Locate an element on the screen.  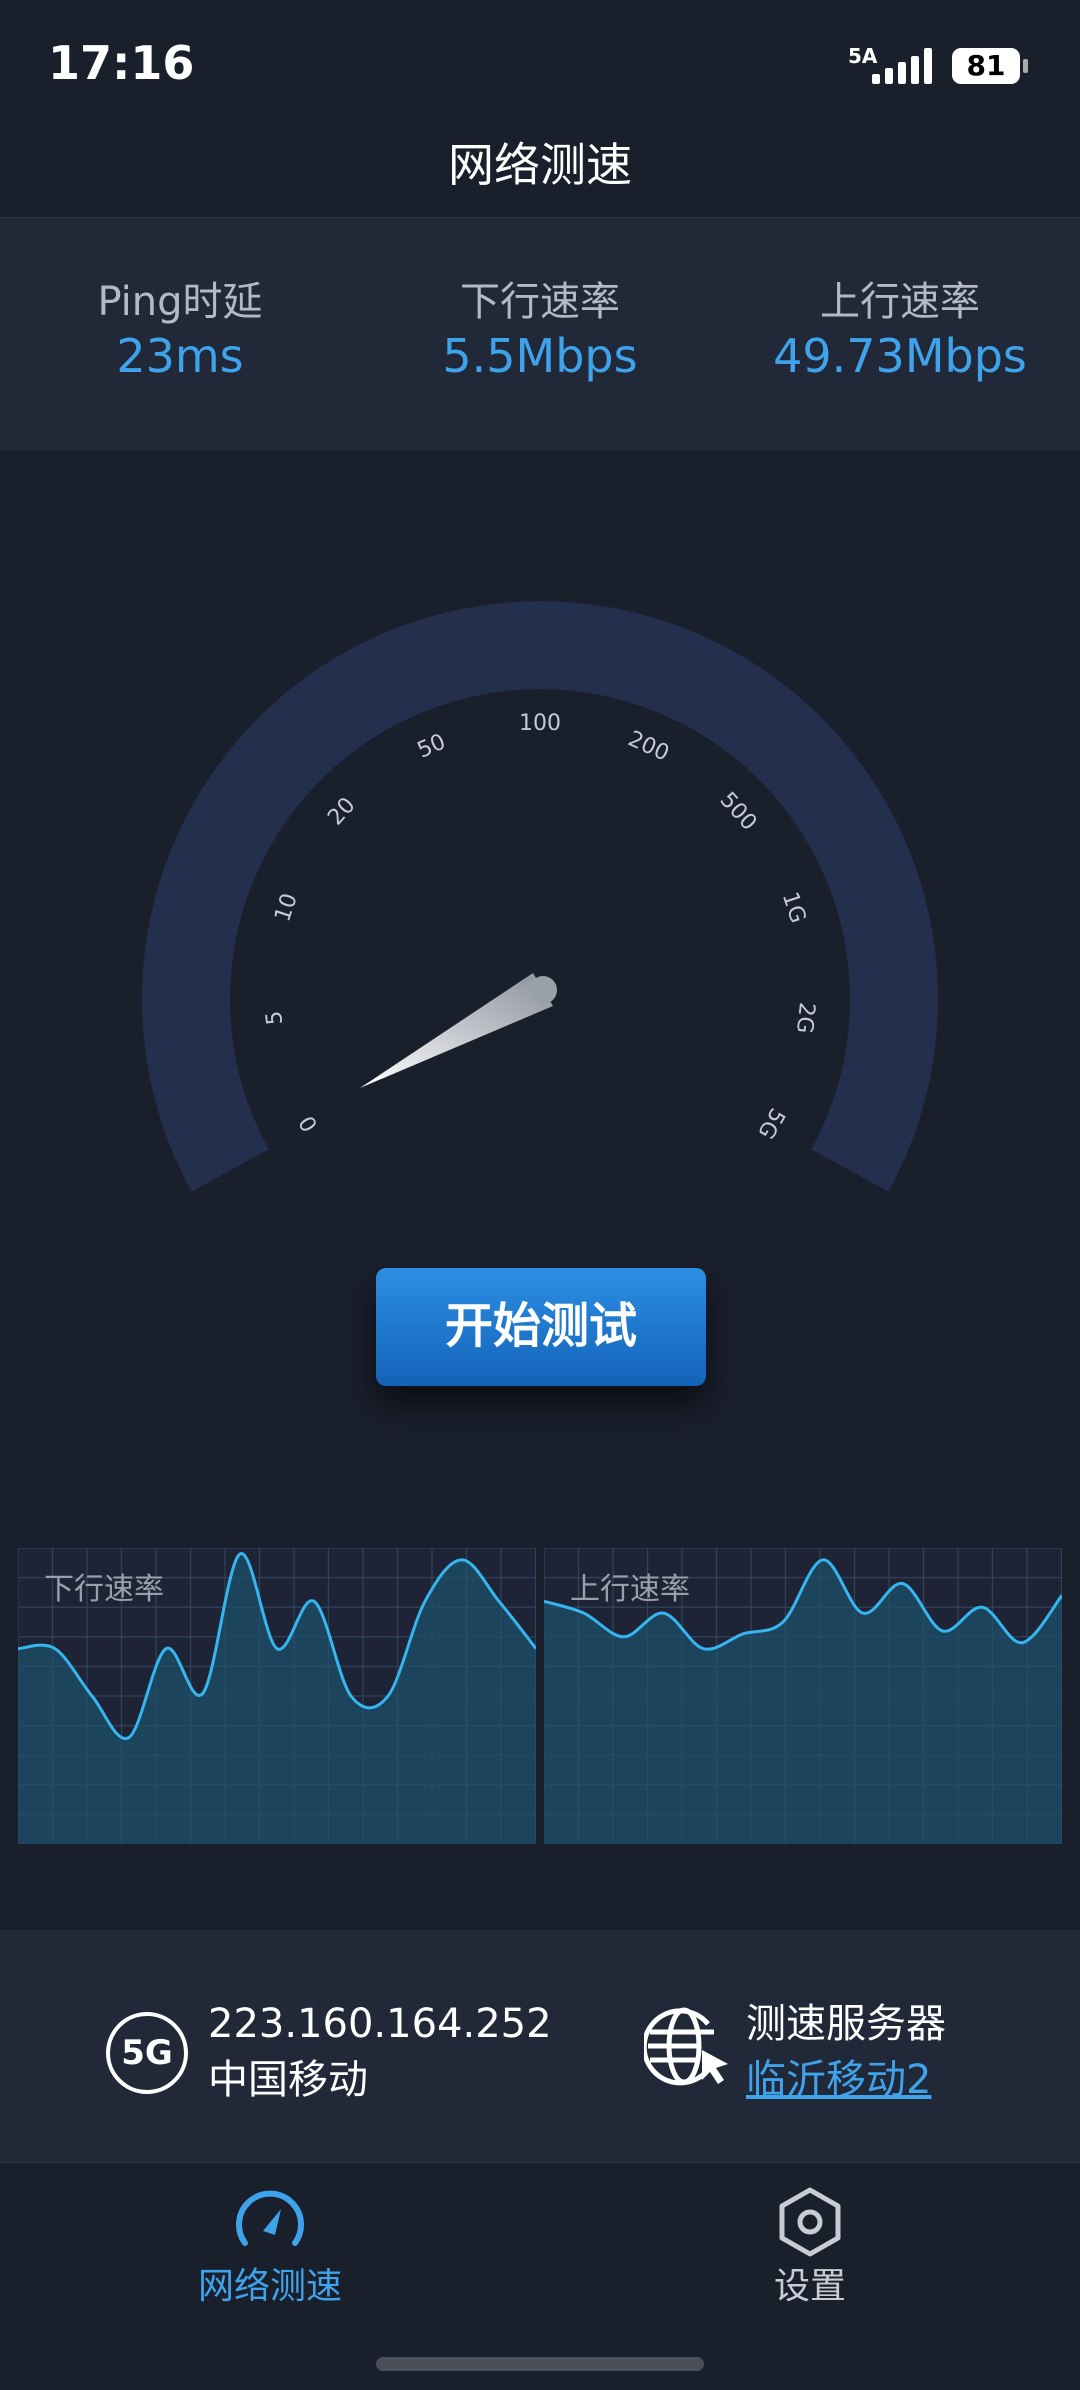
battery-level: 81 is located at coordinates (986, 66).